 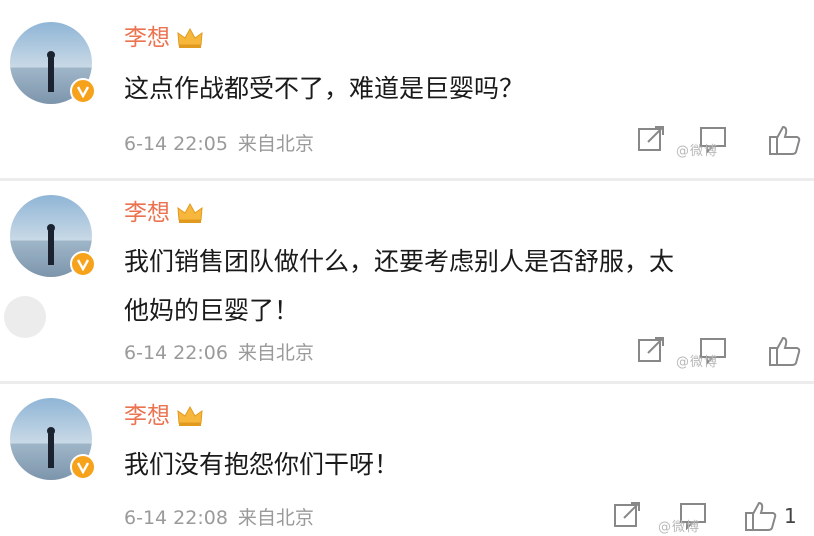 I want to click on comment-text-line: 我们没有抱怨你们干呀！, so click(x=262, y=464).